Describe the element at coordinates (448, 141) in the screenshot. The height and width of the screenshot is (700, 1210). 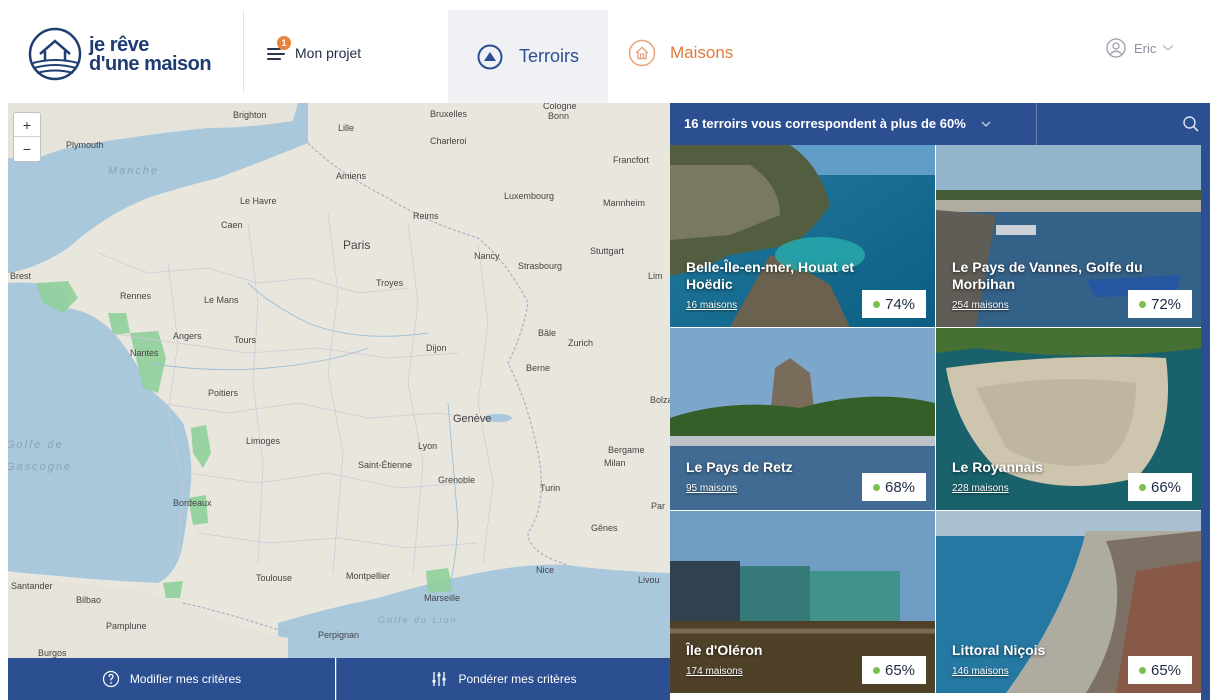
I see `city-label: Charleroi` at that location.